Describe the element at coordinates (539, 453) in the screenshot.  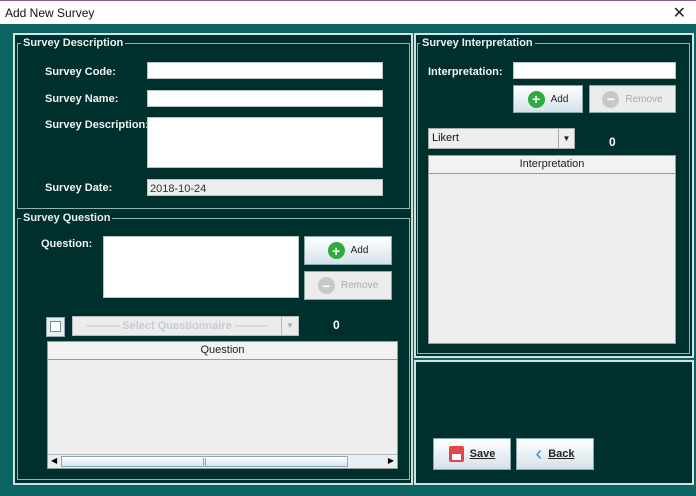
I see `chevron-left-icon: ‹` at that location.